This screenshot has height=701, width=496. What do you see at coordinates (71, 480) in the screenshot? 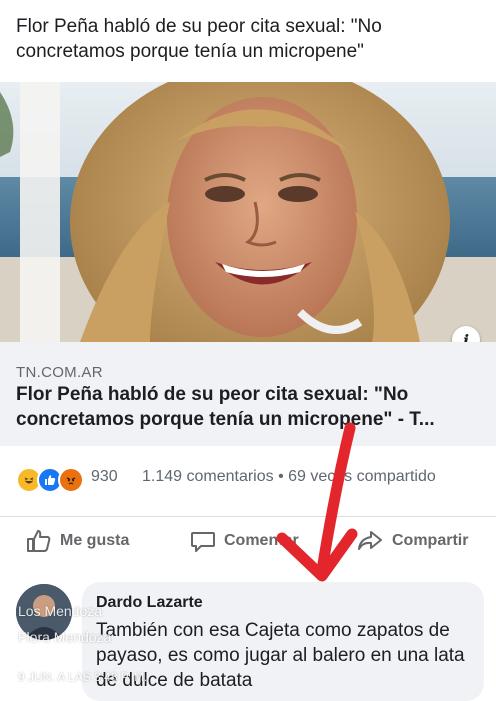
I see `angry-icon` at bounding box center [71, 480].